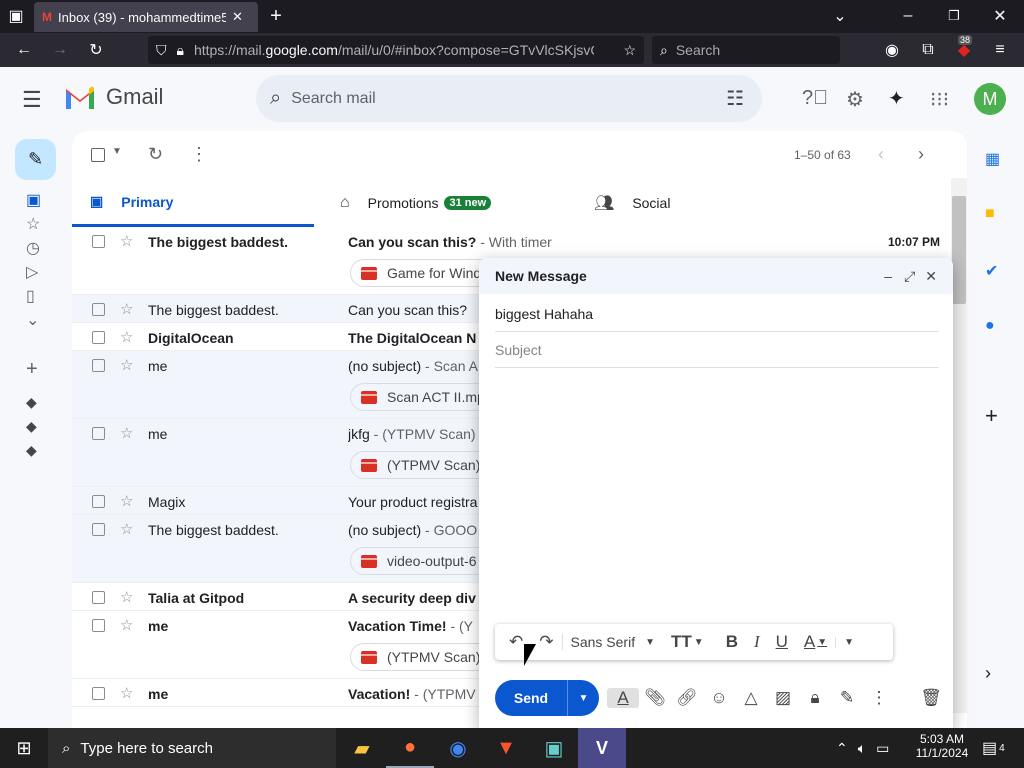  Describe the element at coordinates (410, 748) in the screenshot. I see `firefox-icon: ●` at that location.